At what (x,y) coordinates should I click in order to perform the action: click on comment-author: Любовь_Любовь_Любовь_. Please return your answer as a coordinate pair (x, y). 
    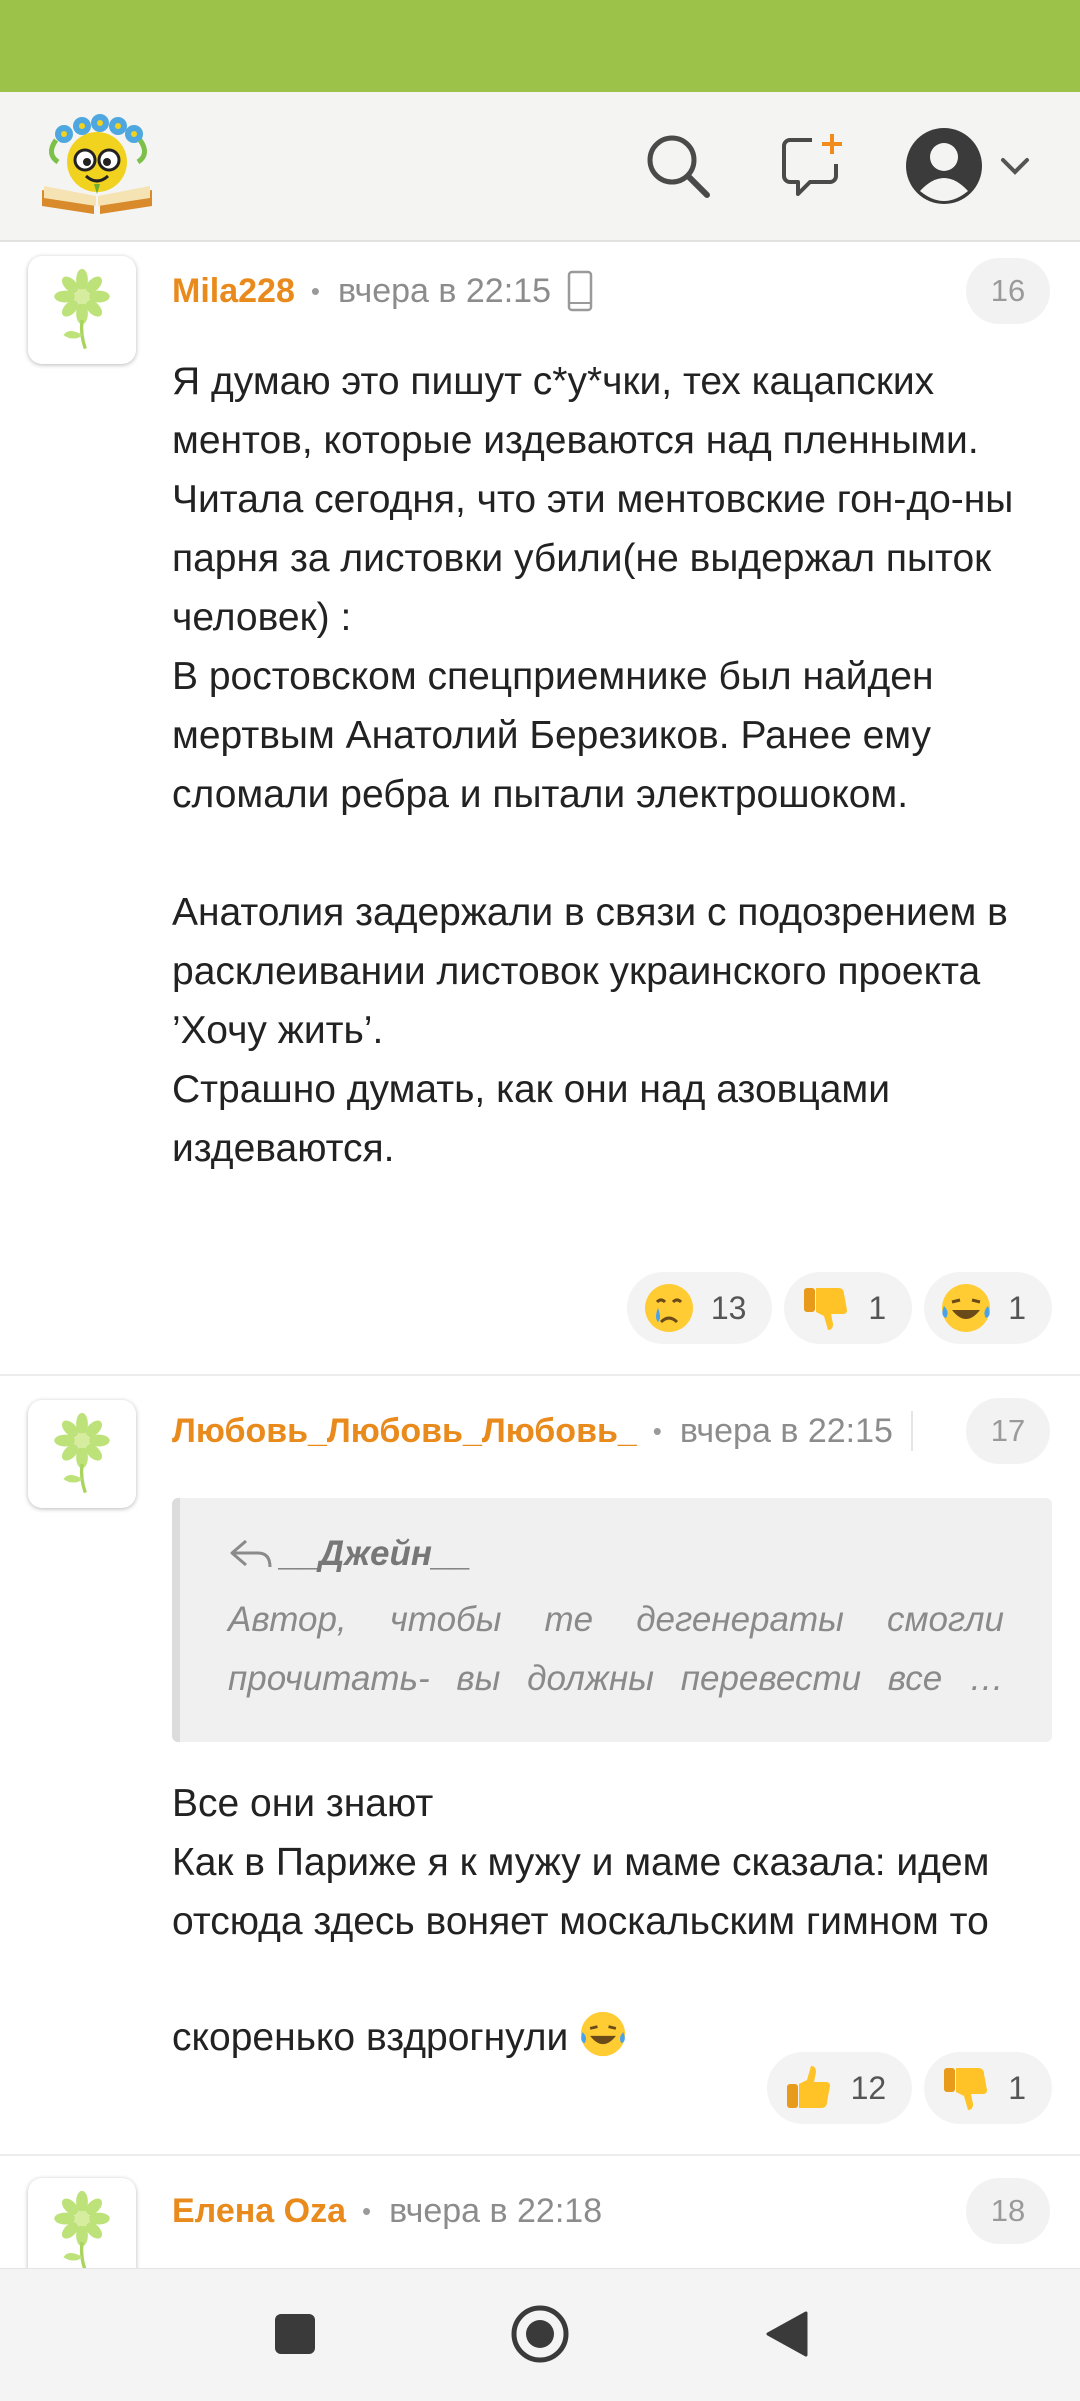
    Looking at the image, I should click on (404, 1431).